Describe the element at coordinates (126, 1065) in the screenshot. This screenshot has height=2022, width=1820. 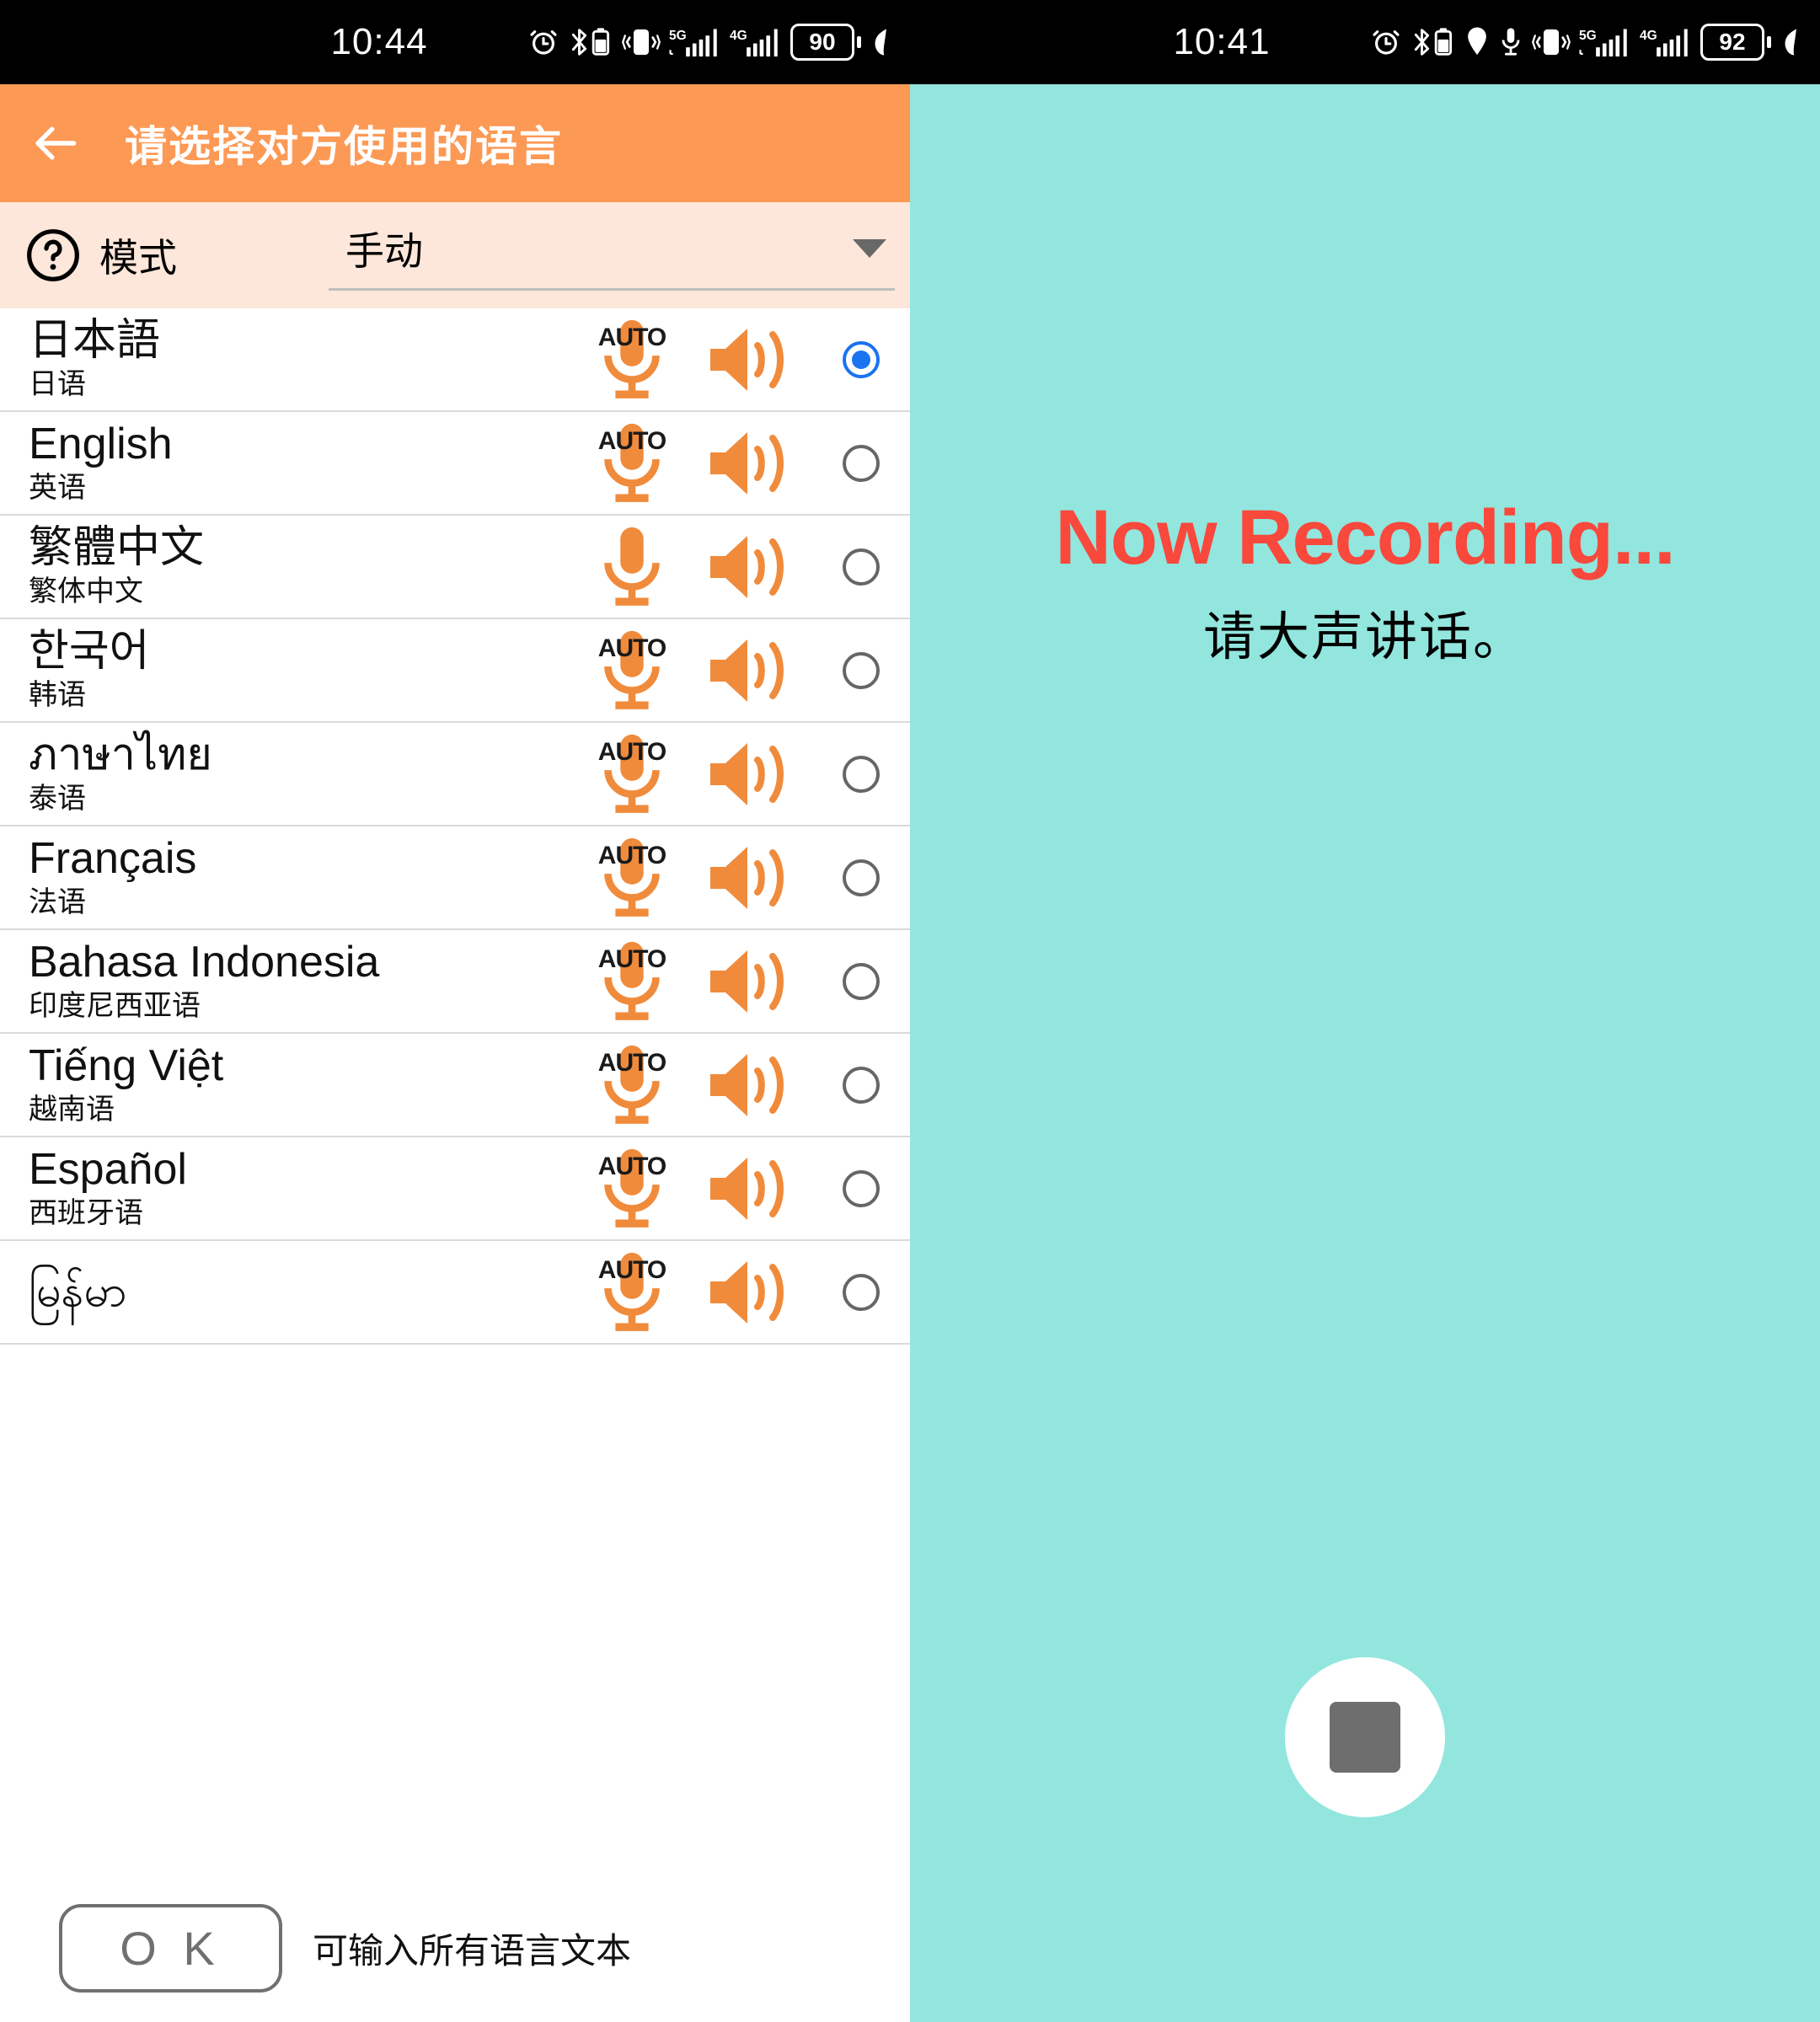
I see `language-native-name: Tiếng Việt` at that location.